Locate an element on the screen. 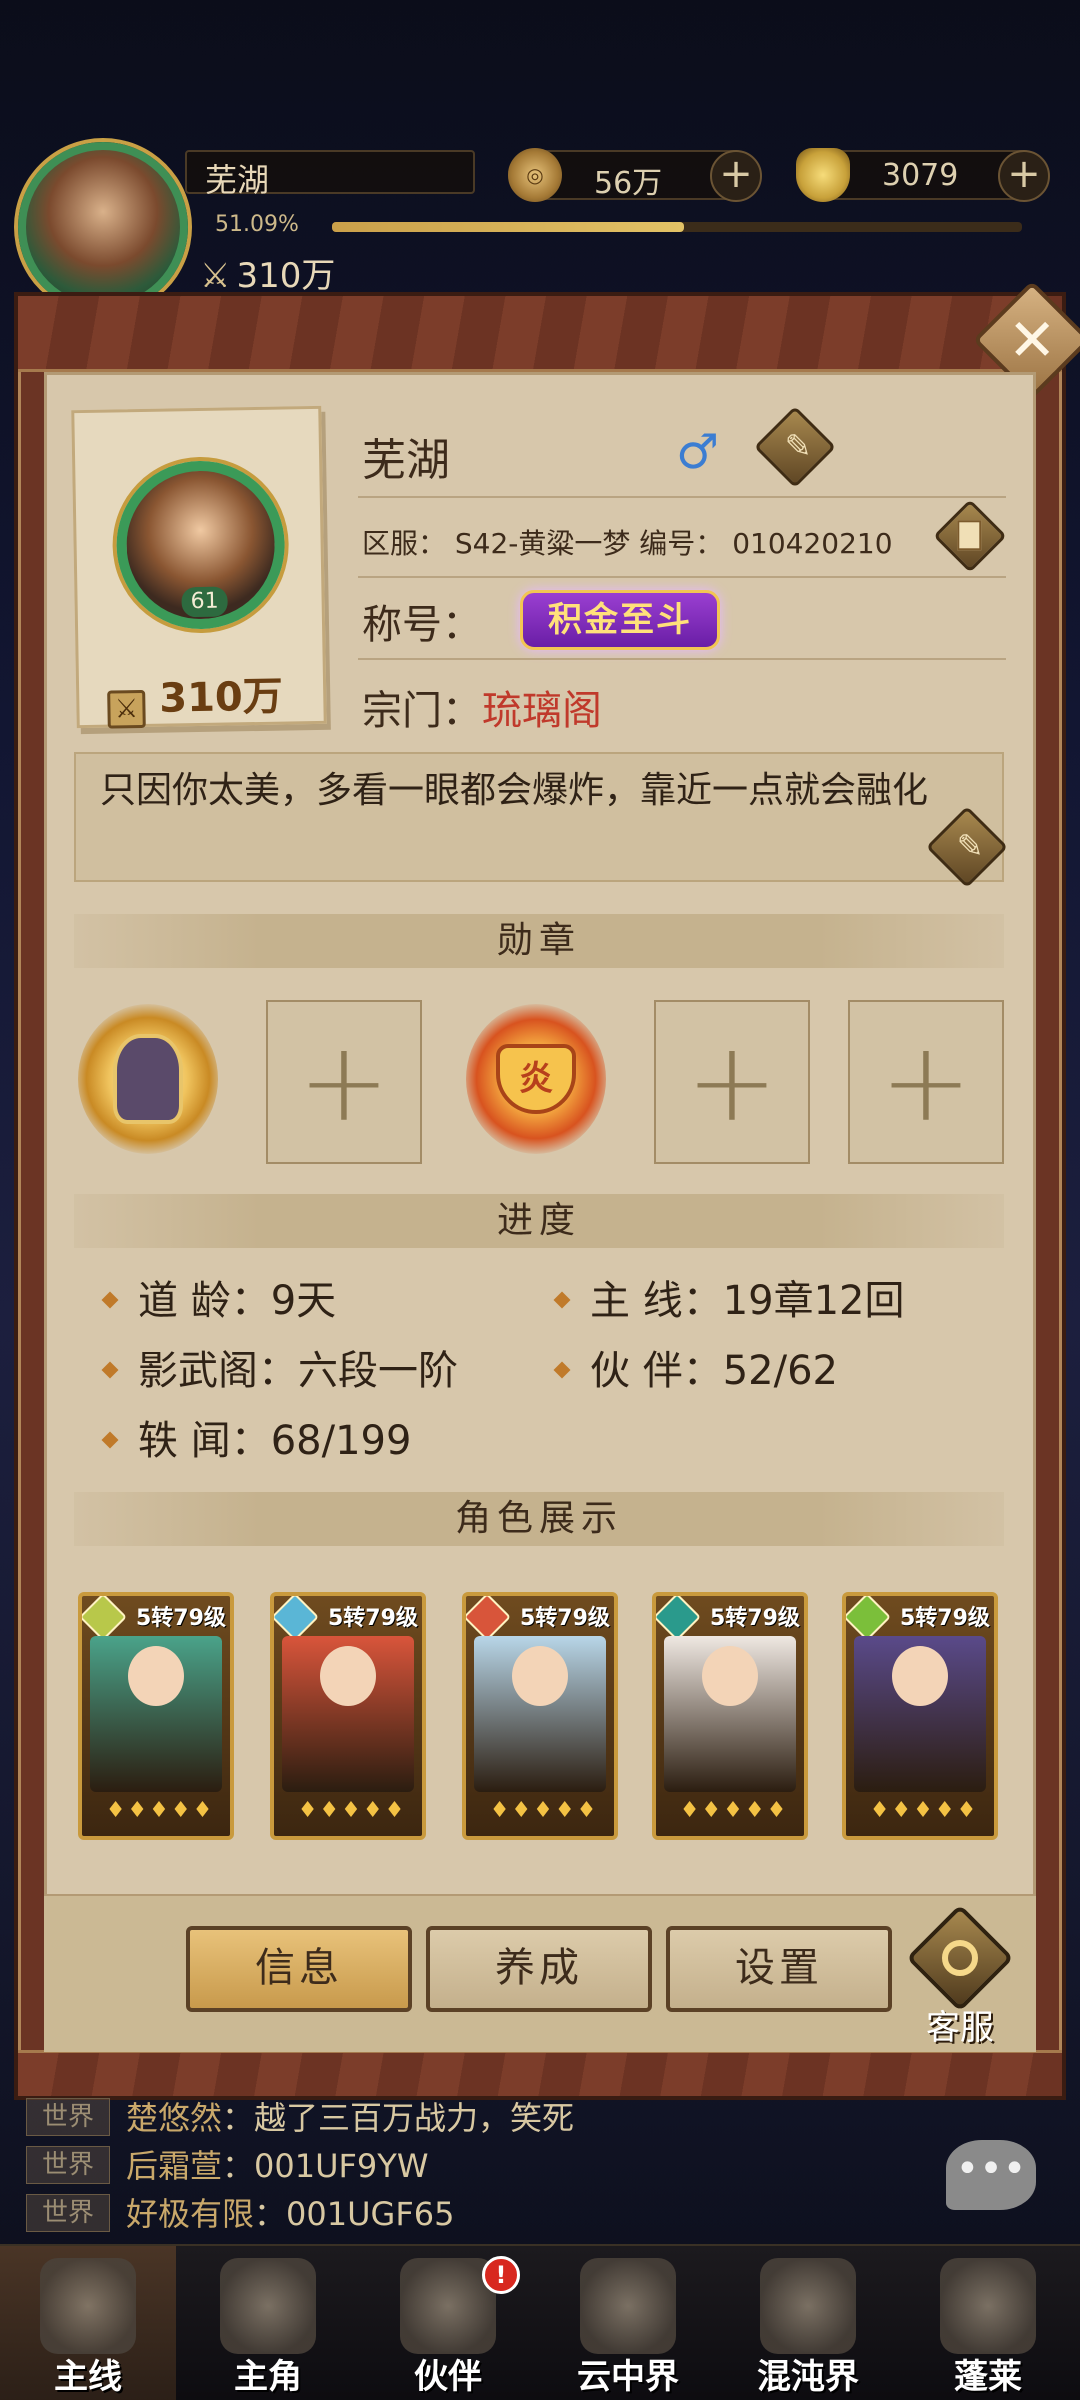  chat-sender: 好极有限 is located at coordinates (190, 2214).